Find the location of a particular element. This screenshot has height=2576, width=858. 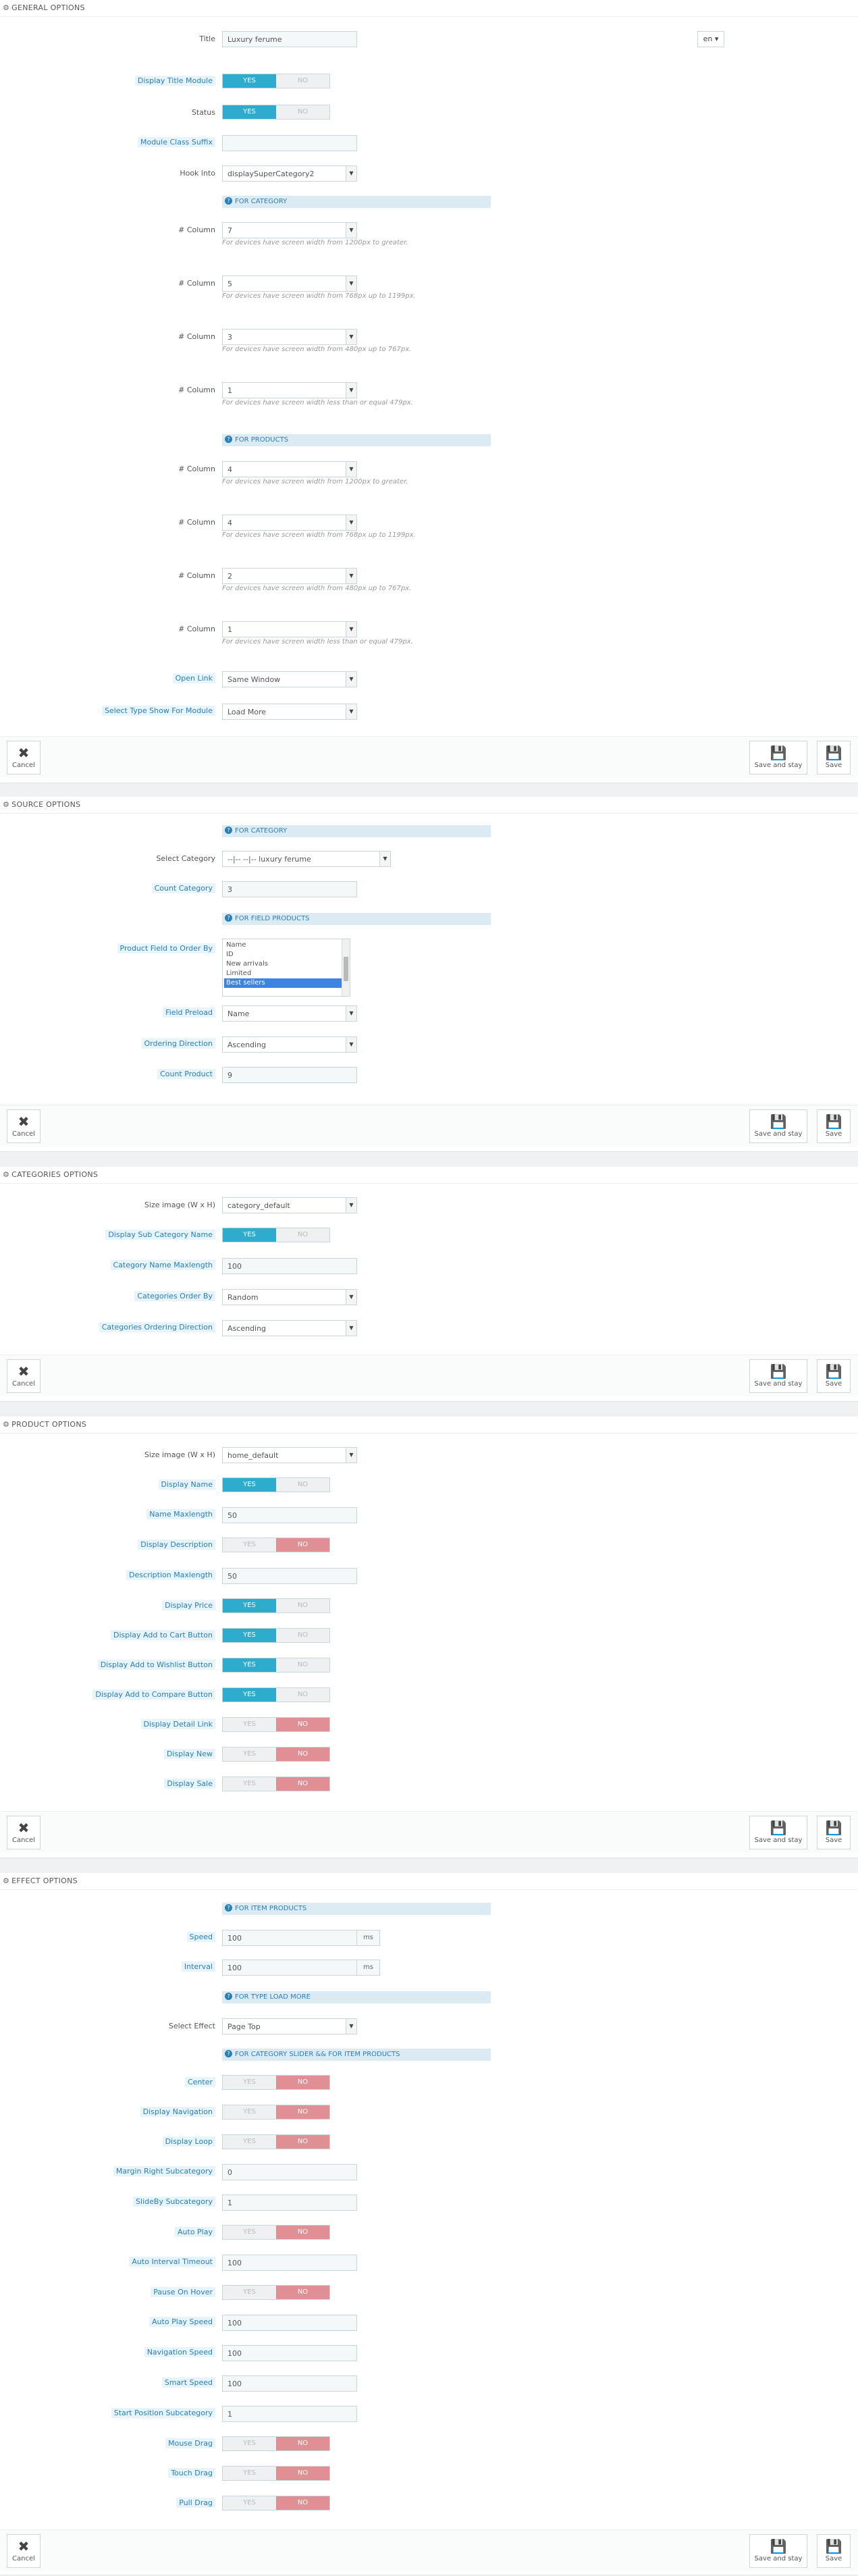

display-desc-switch: YES NO is located at coordinates (276, 1544).